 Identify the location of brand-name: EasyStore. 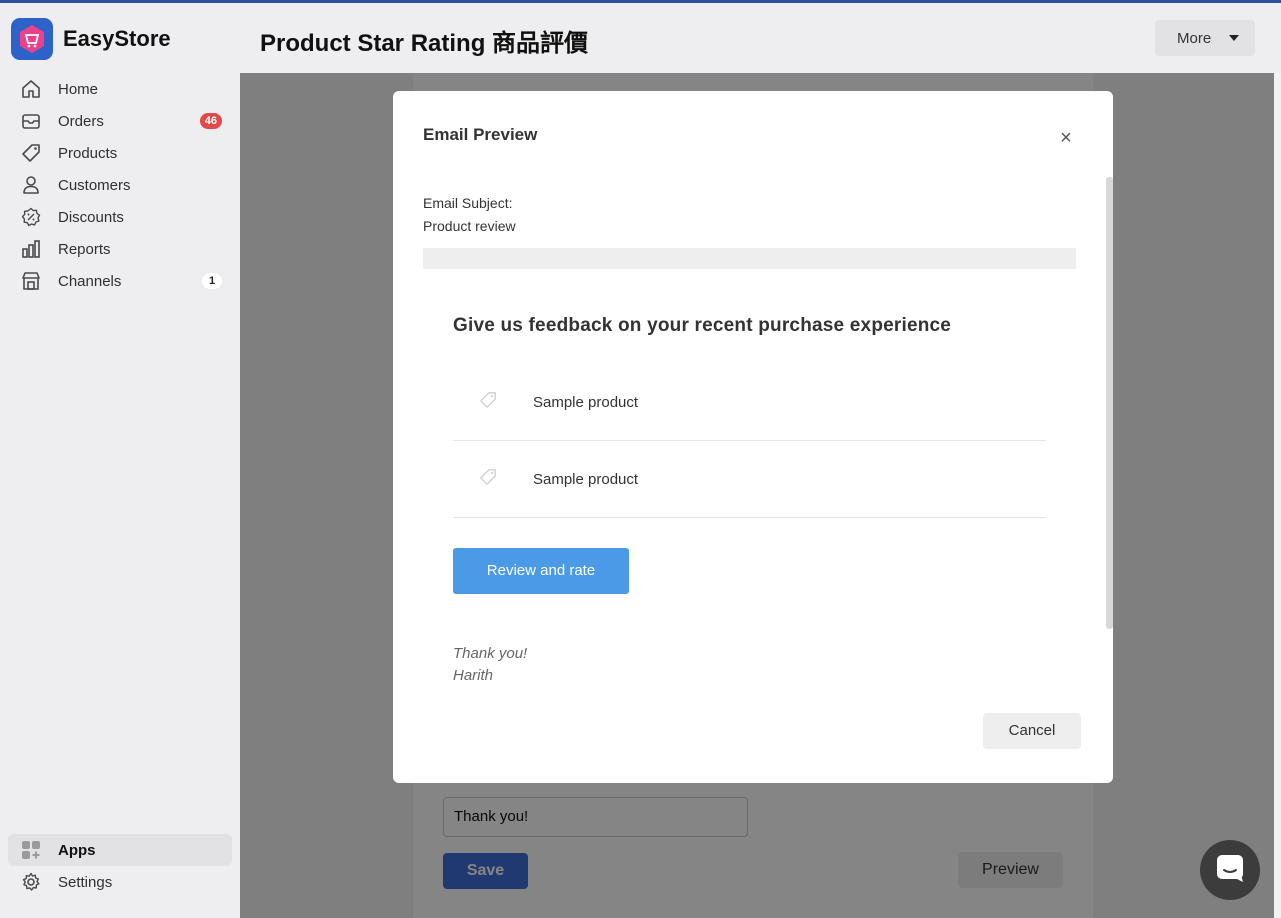
(117, 38).